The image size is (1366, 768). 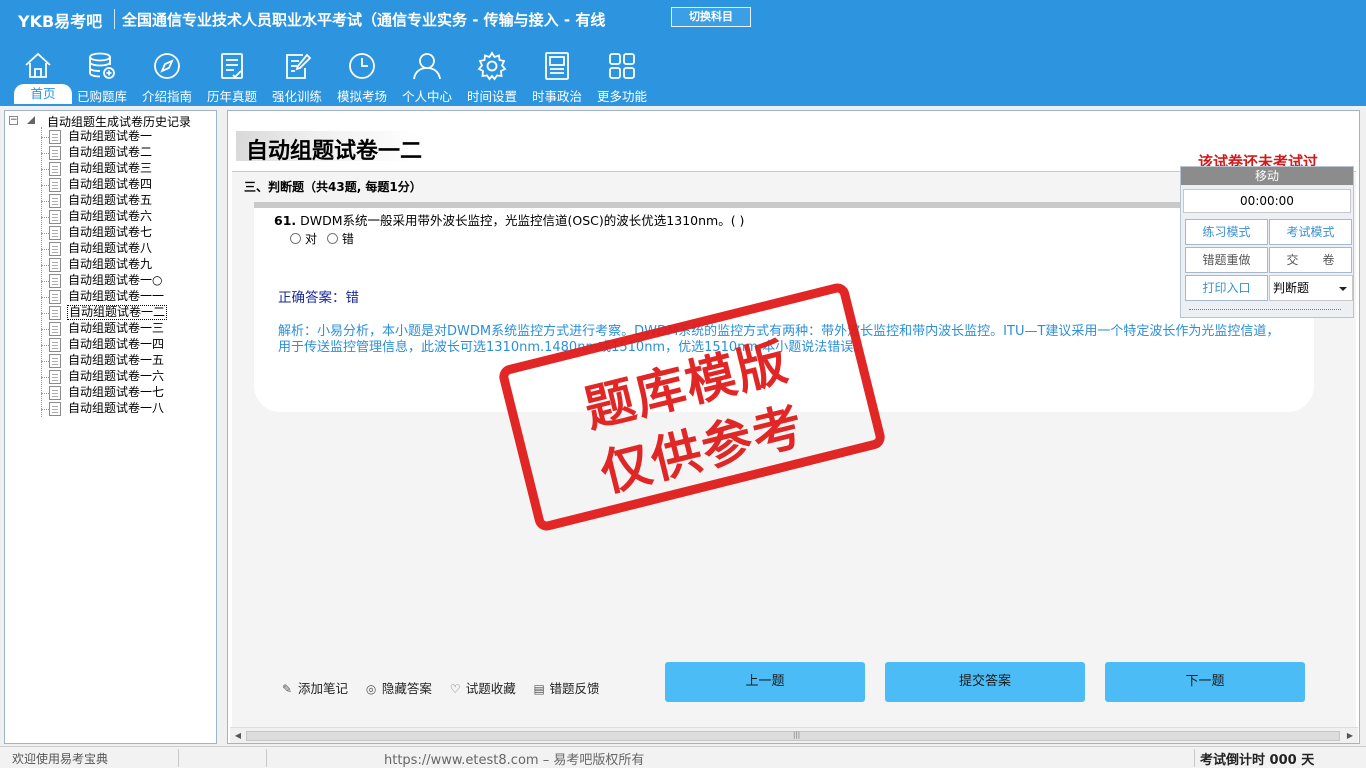 What do you see at coordinates (333, 187) in the screenshot?
I see `section-title: 三、判断题（共43题, 每题1分）` at bounding box center [333, 187].